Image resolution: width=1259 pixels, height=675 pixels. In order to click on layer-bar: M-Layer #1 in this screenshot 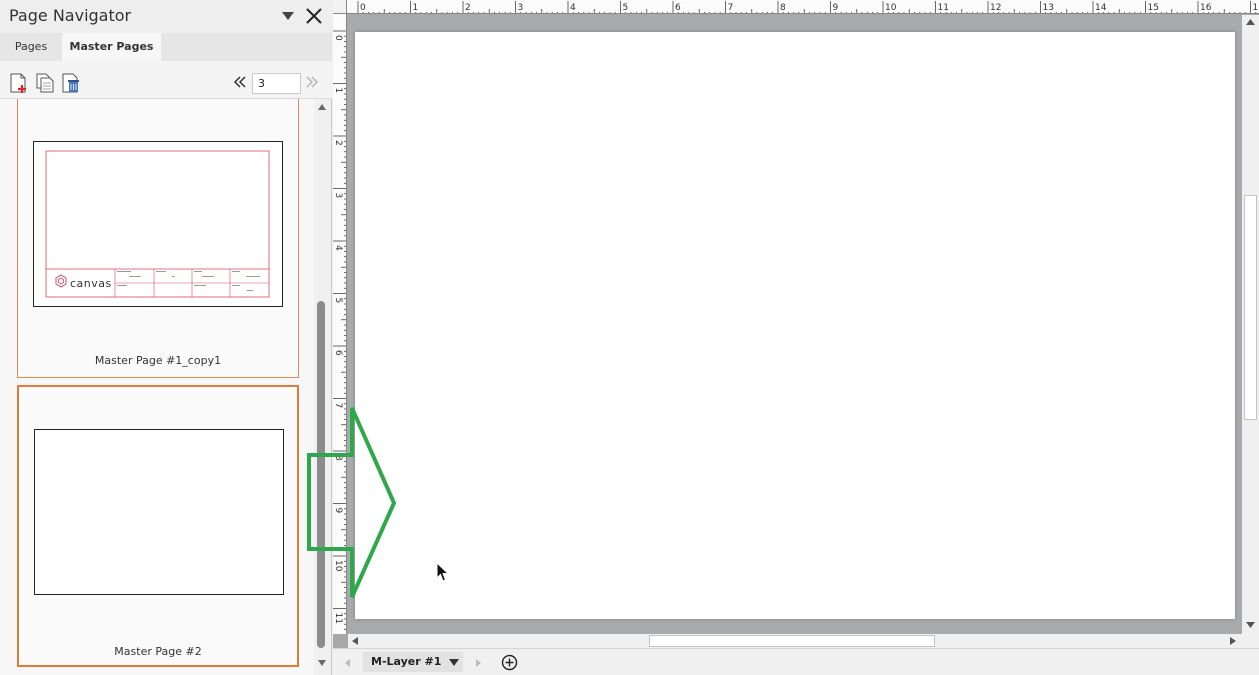, I will do `click(796, 661)`.